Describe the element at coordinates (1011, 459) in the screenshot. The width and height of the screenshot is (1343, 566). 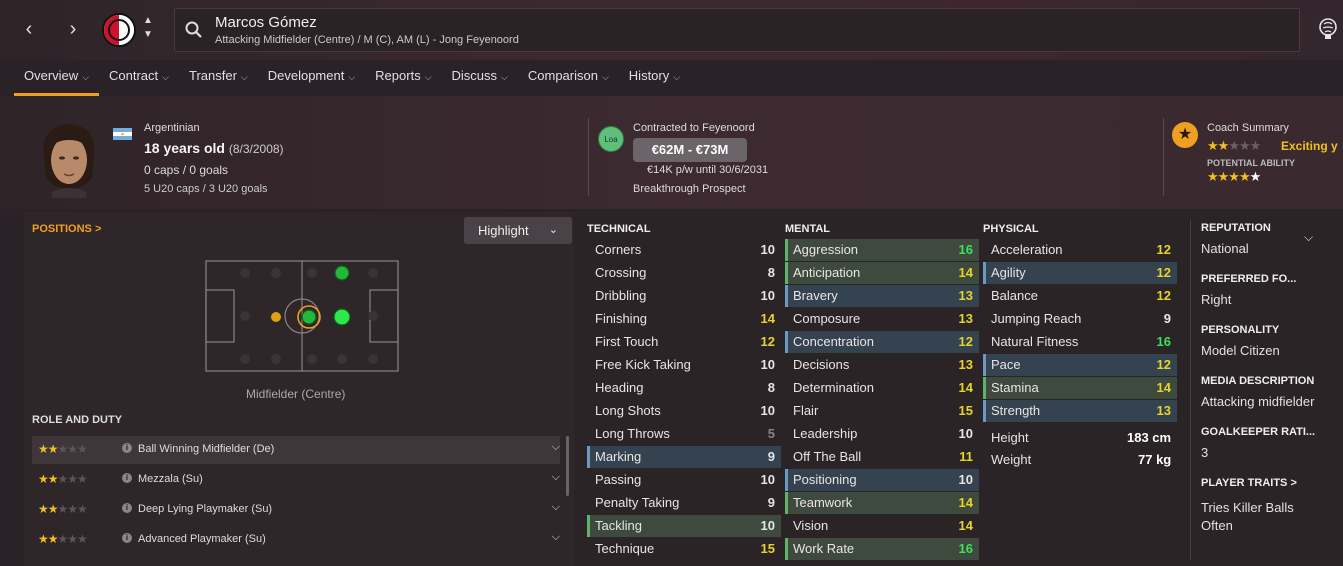
I see `weight-label: Weight` at that location.